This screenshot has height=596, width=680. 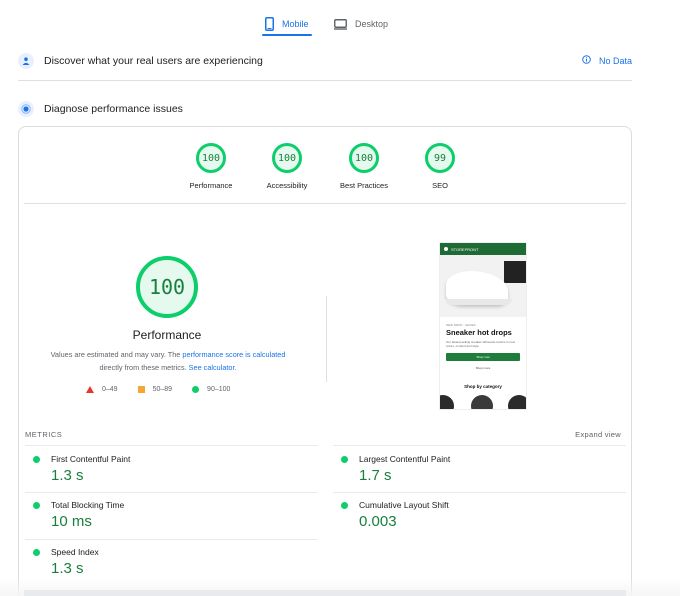 What do you see at coordinates (483, 368) in the screenshot?
I see `preview-link: Shop more` at bounding box center [483, 368].